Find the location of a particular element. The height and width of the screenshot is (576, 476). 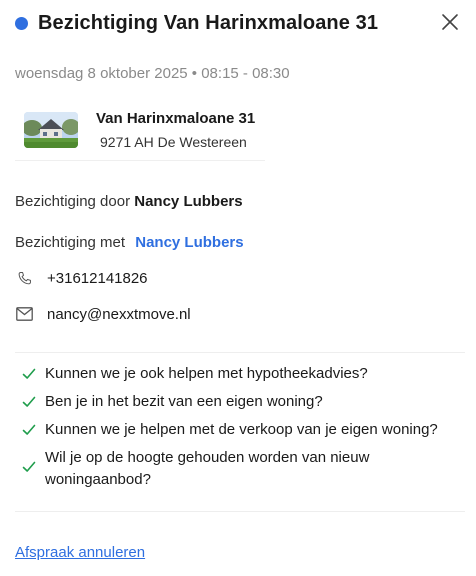

viewing-with-row: Bezichtiging met Nancy Lubbers is located at coordinates (129, 242).